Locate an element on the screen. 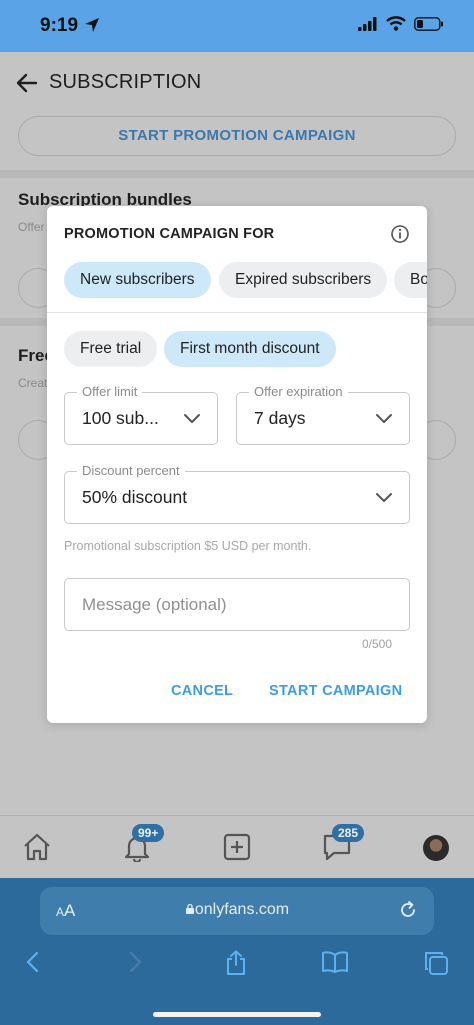 Image resolution: width=474 pixels, height=1025 pixels. discount-percent-label: Discount percent is located at coordinates (131, 470).